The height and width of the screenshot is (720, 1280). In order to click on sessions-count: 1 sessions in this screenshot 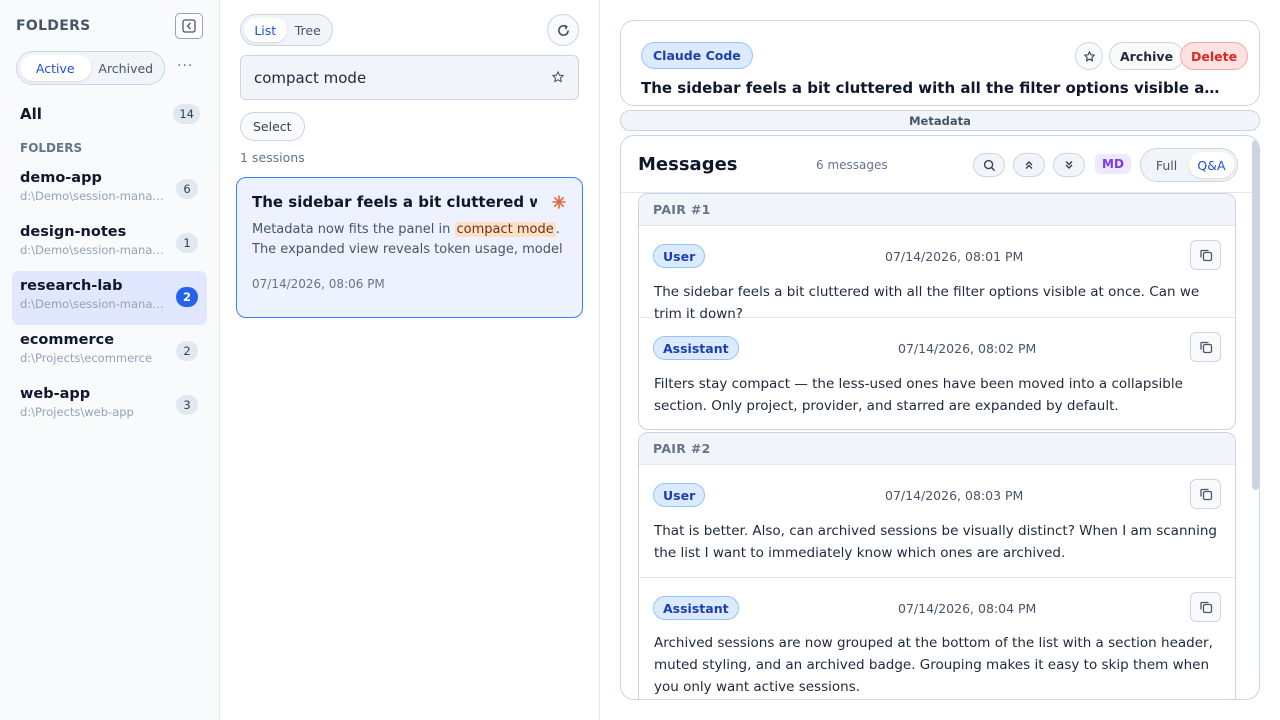, I will do `click(272, 157)`.